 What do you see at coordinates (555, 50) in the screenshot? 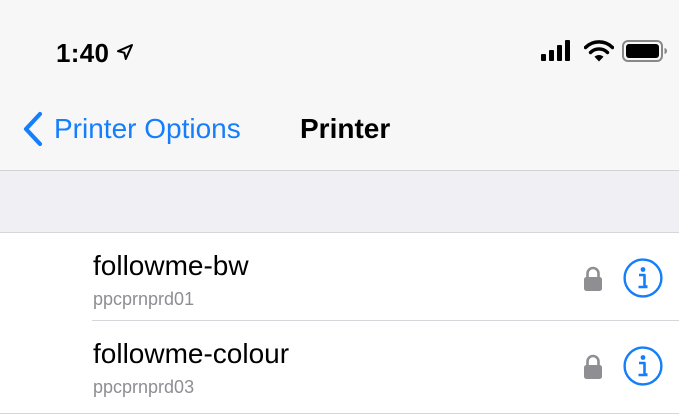
I see `cellular-signal-icon` at bounding box center [555, 50].